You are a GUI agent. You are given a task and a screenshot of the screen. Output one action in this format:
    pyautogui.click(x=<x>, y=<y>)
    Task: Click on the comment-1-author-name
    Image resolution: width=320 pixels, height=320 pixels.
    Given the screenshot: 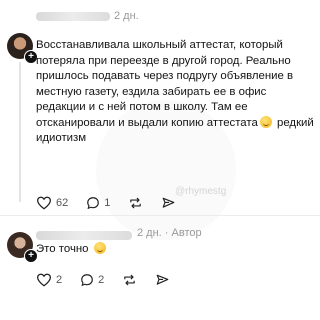 What is the action you would take?
    pyautogui.click(x=73, y=16)
    